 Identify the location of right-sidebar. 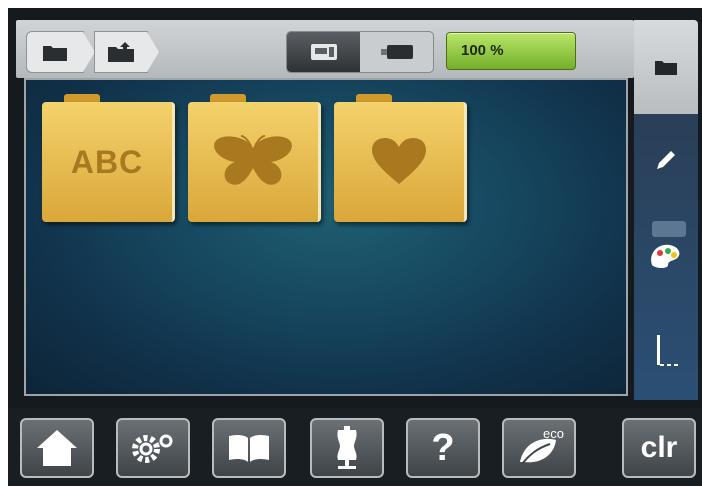
(666, 210).